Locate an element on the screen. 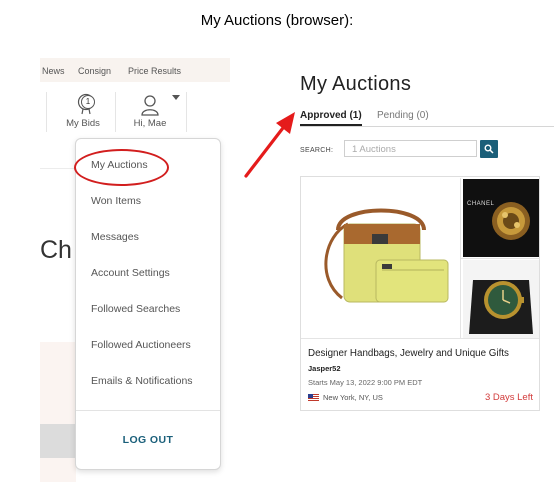 The width and height of the screenshot is (554, 490). tab-approved: Approved (1) is located at coordinates (331, 115).